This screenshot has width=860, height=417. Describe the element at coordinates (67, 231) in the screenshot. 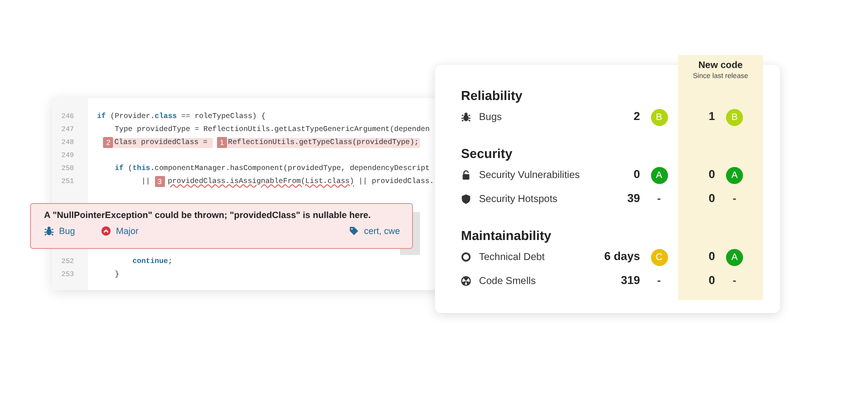

I see `issue-type: Bug` at that location.